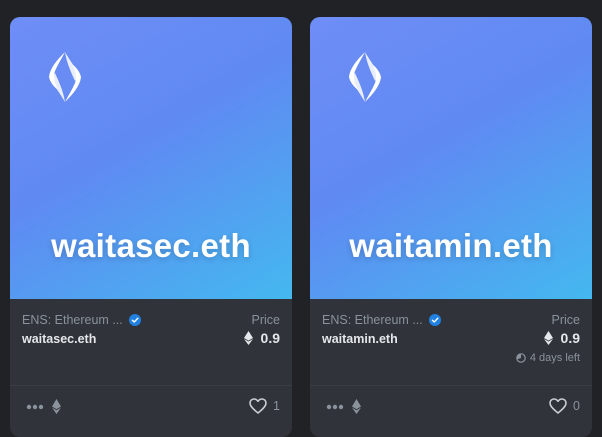  I want to click on artwork-title: waitasec.eth, so click(151, 245).